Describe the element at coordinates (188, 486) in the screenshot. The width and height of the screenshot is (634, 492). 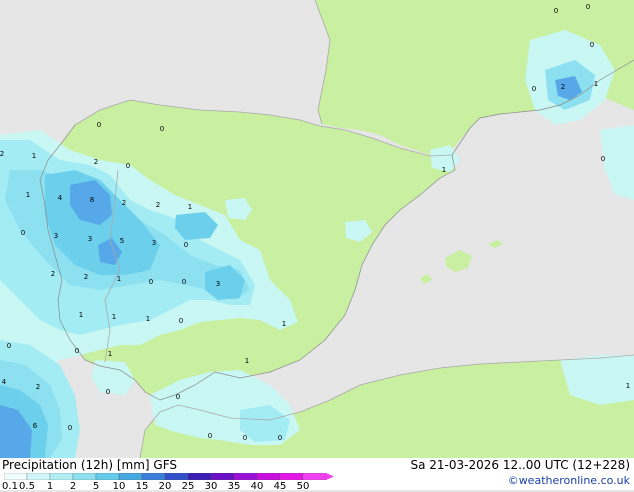
I see `legend-tick-label: 25` at that location.